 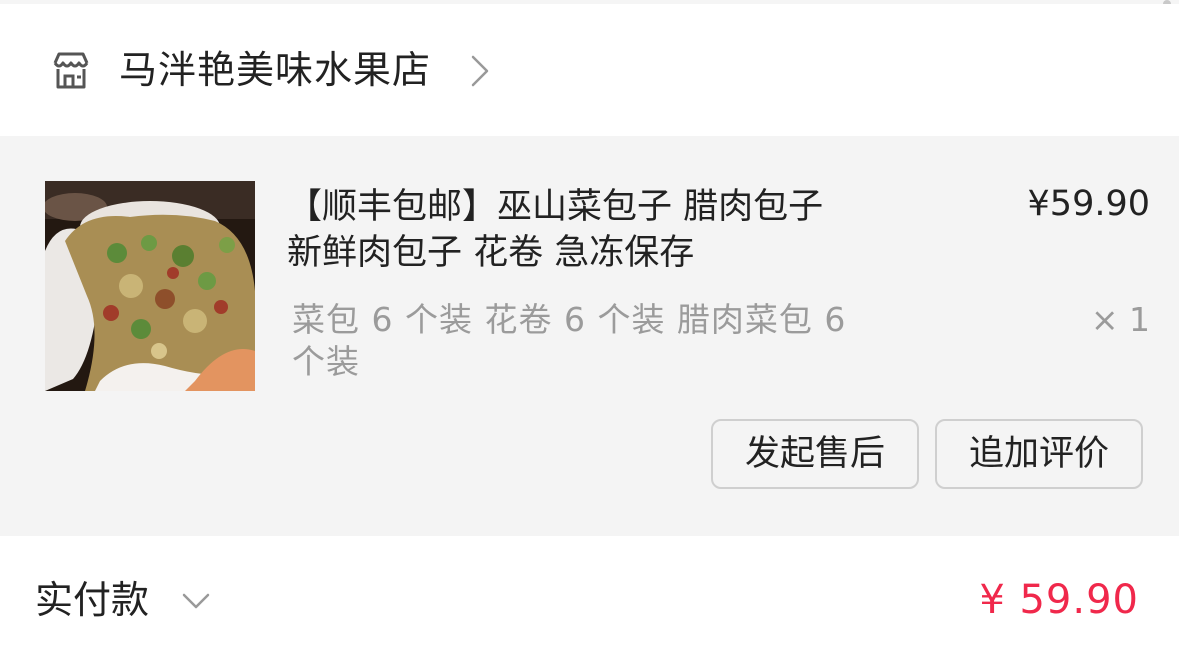 I want to click on after-sale-button: 发起售后, so click(x=815, y=454).